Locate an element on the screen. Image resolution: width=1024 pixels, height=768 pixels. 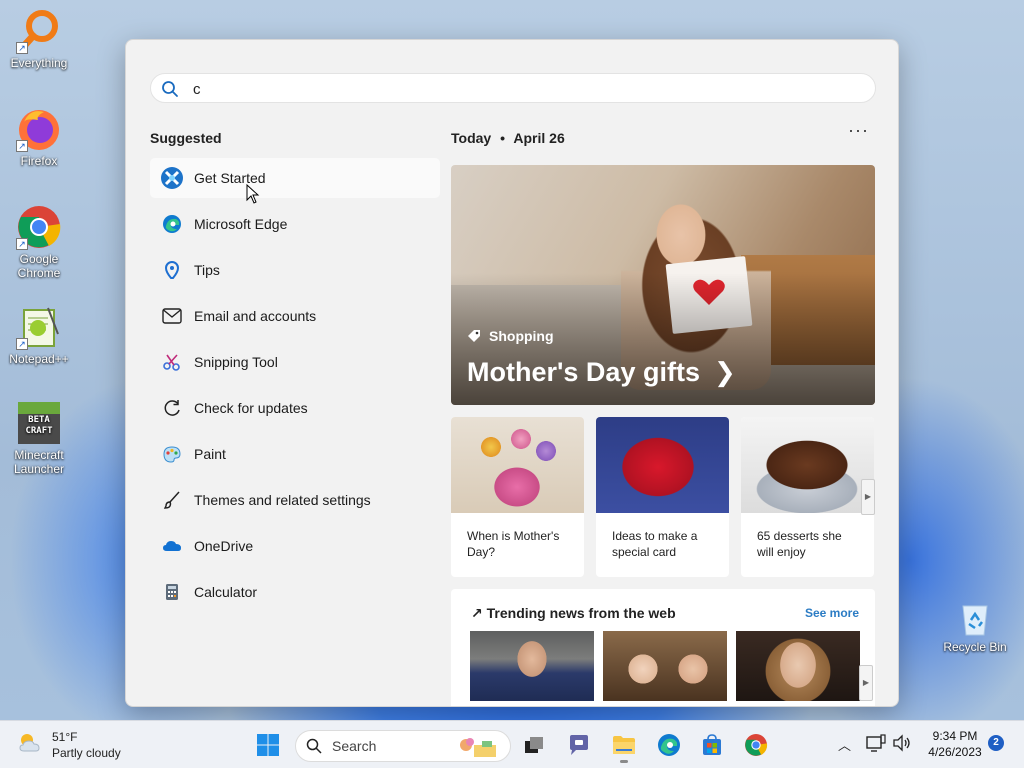
suggestion-label: Microsoft Edge is located at coordinates (241, 224).